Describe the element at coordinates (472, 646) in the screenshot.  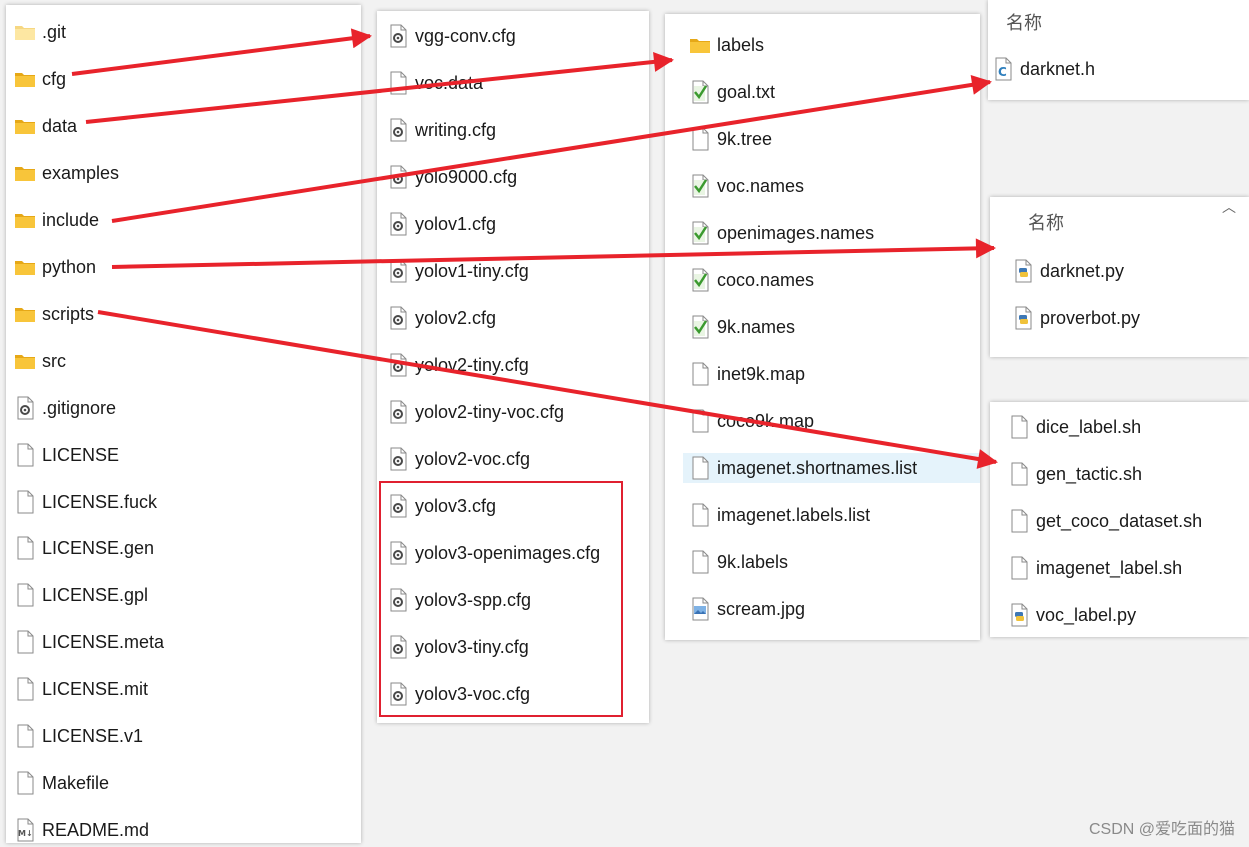
I see `file-item-label: yolov3-tiny.cfg` at that location.